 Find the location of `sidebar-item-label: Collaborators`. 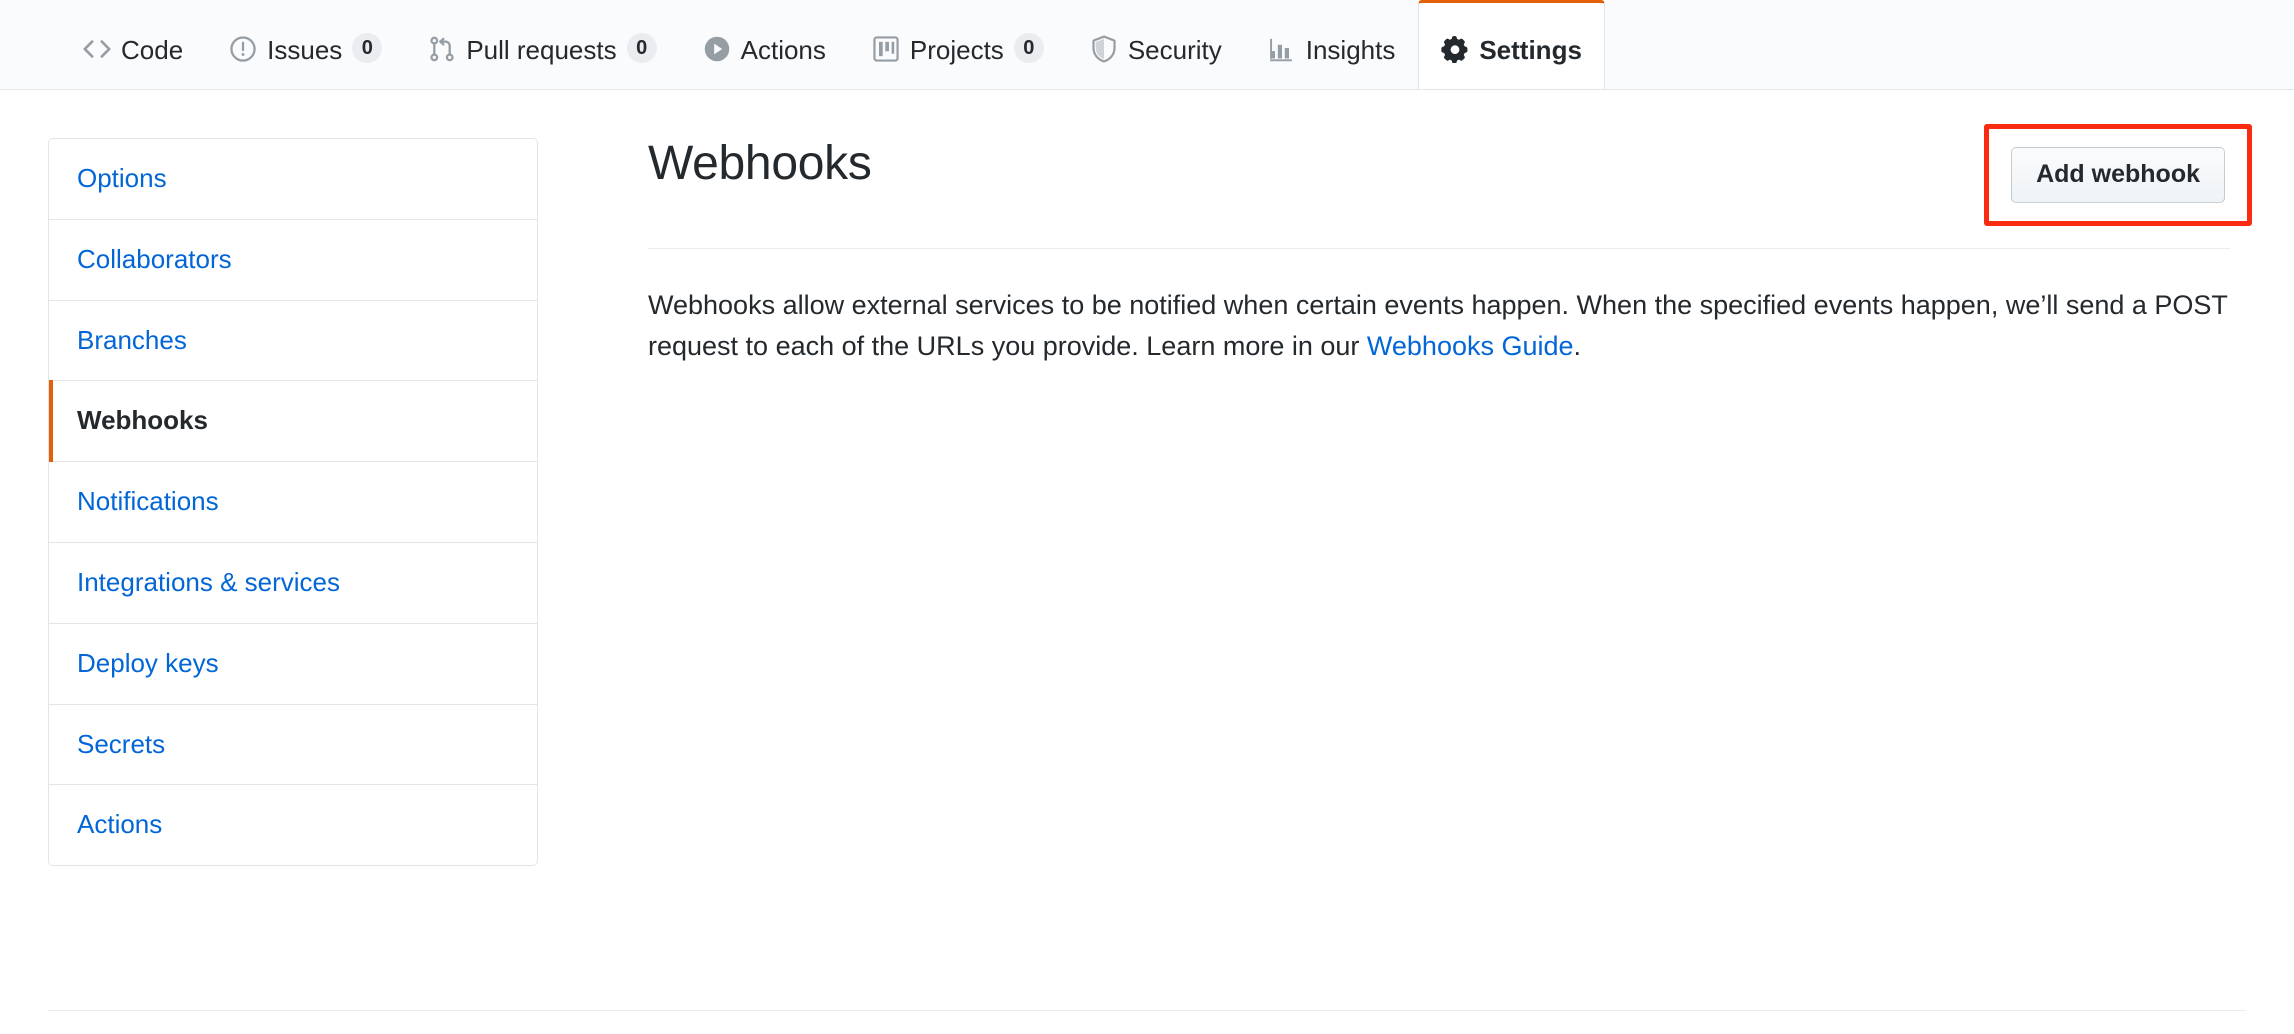

sidebar-item-label: Collaborators is located at coordinates (154, 258).